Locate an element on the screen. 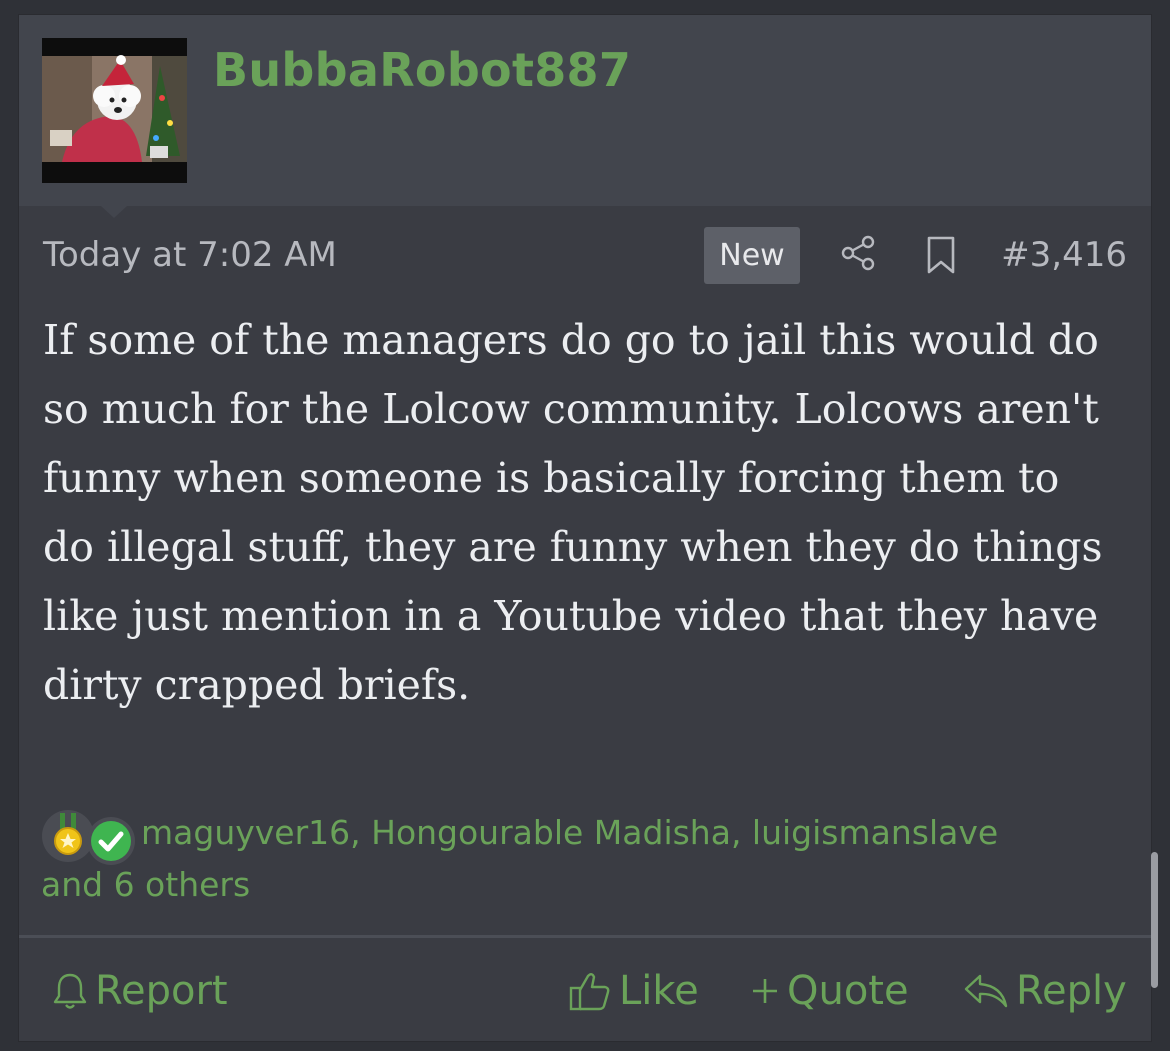  new-badge: New is located at coordinates (752, 255).